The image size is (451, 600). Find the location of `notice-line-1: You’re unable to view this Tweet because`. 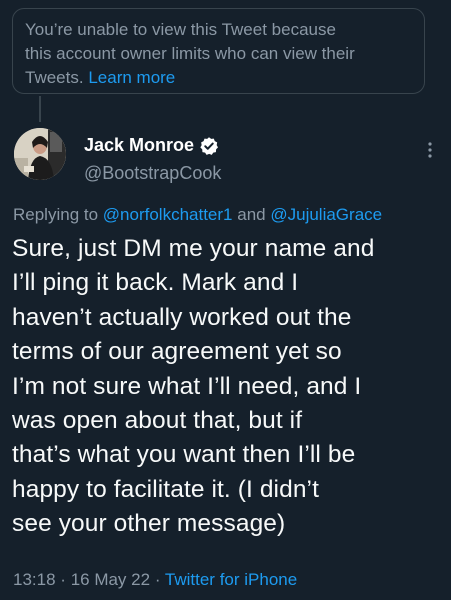

notice-line-1: You’re unable to view this Tweet because is located at coordinates (180, 29).